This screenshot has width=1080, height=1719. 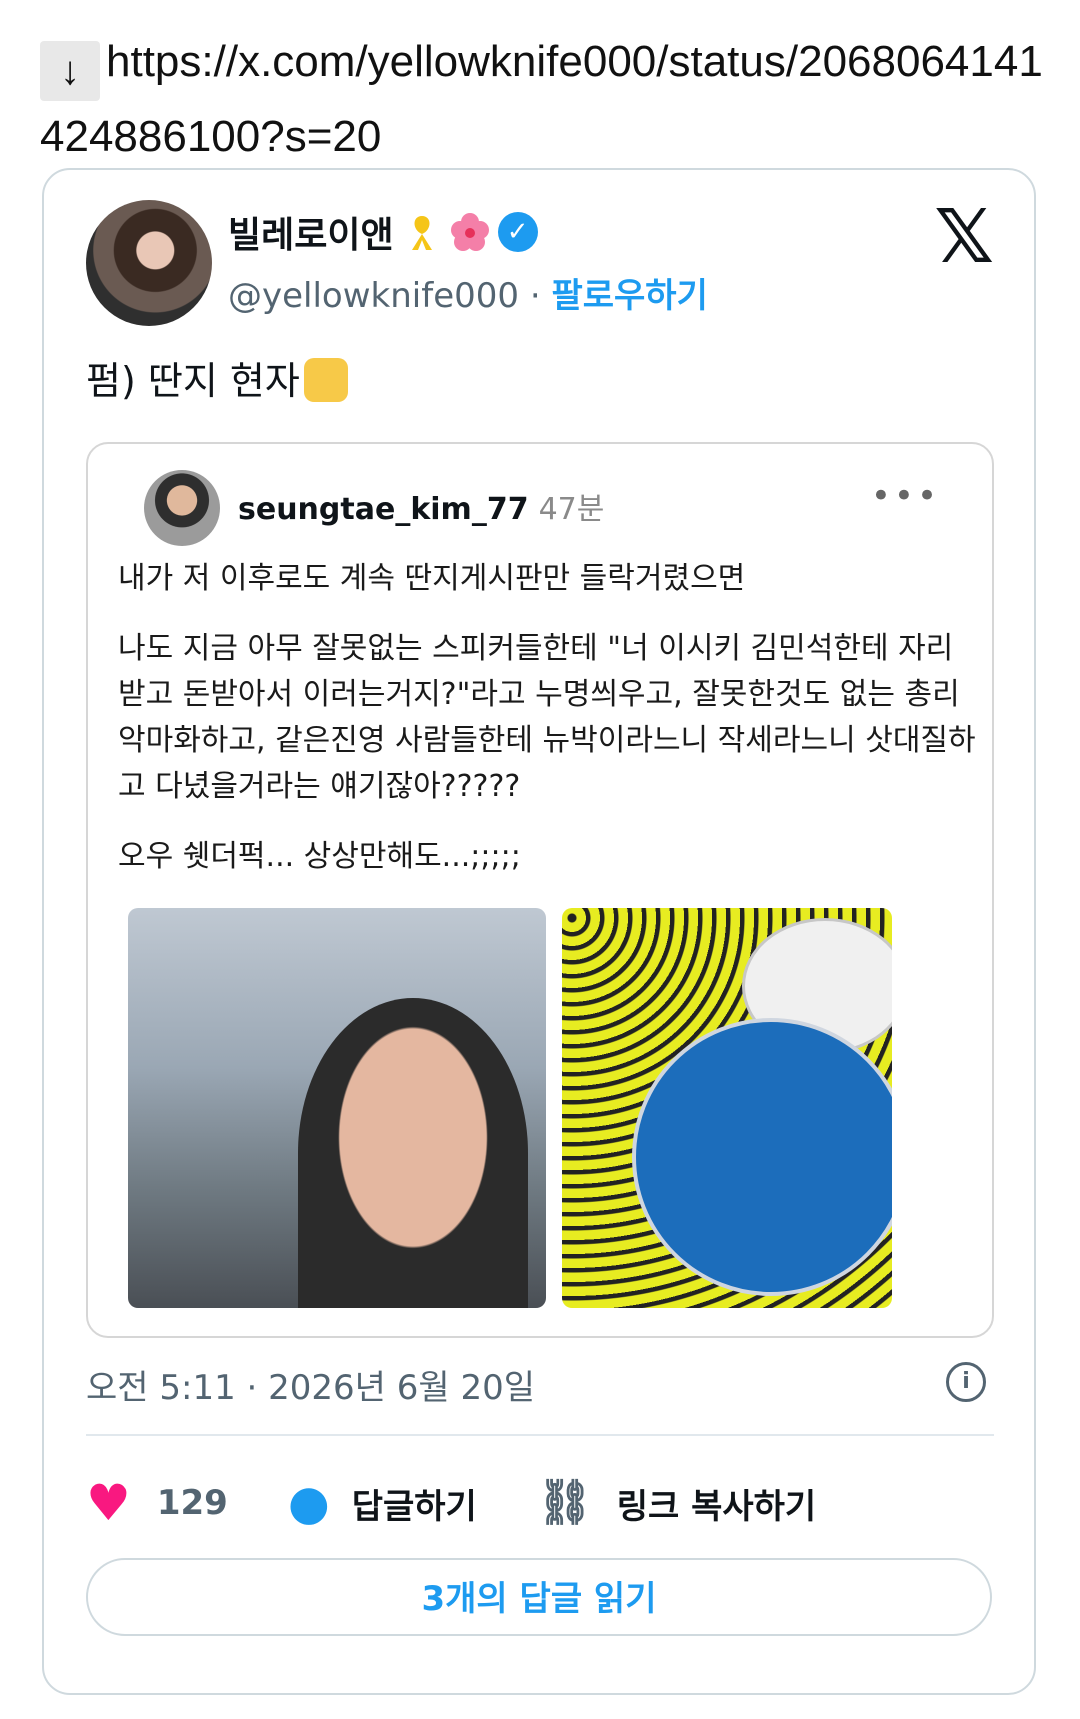 What do you see at coordinates (571, 509) in the screenshot?
I see `quoted-time: 47분` at bounding box center [571, 509].